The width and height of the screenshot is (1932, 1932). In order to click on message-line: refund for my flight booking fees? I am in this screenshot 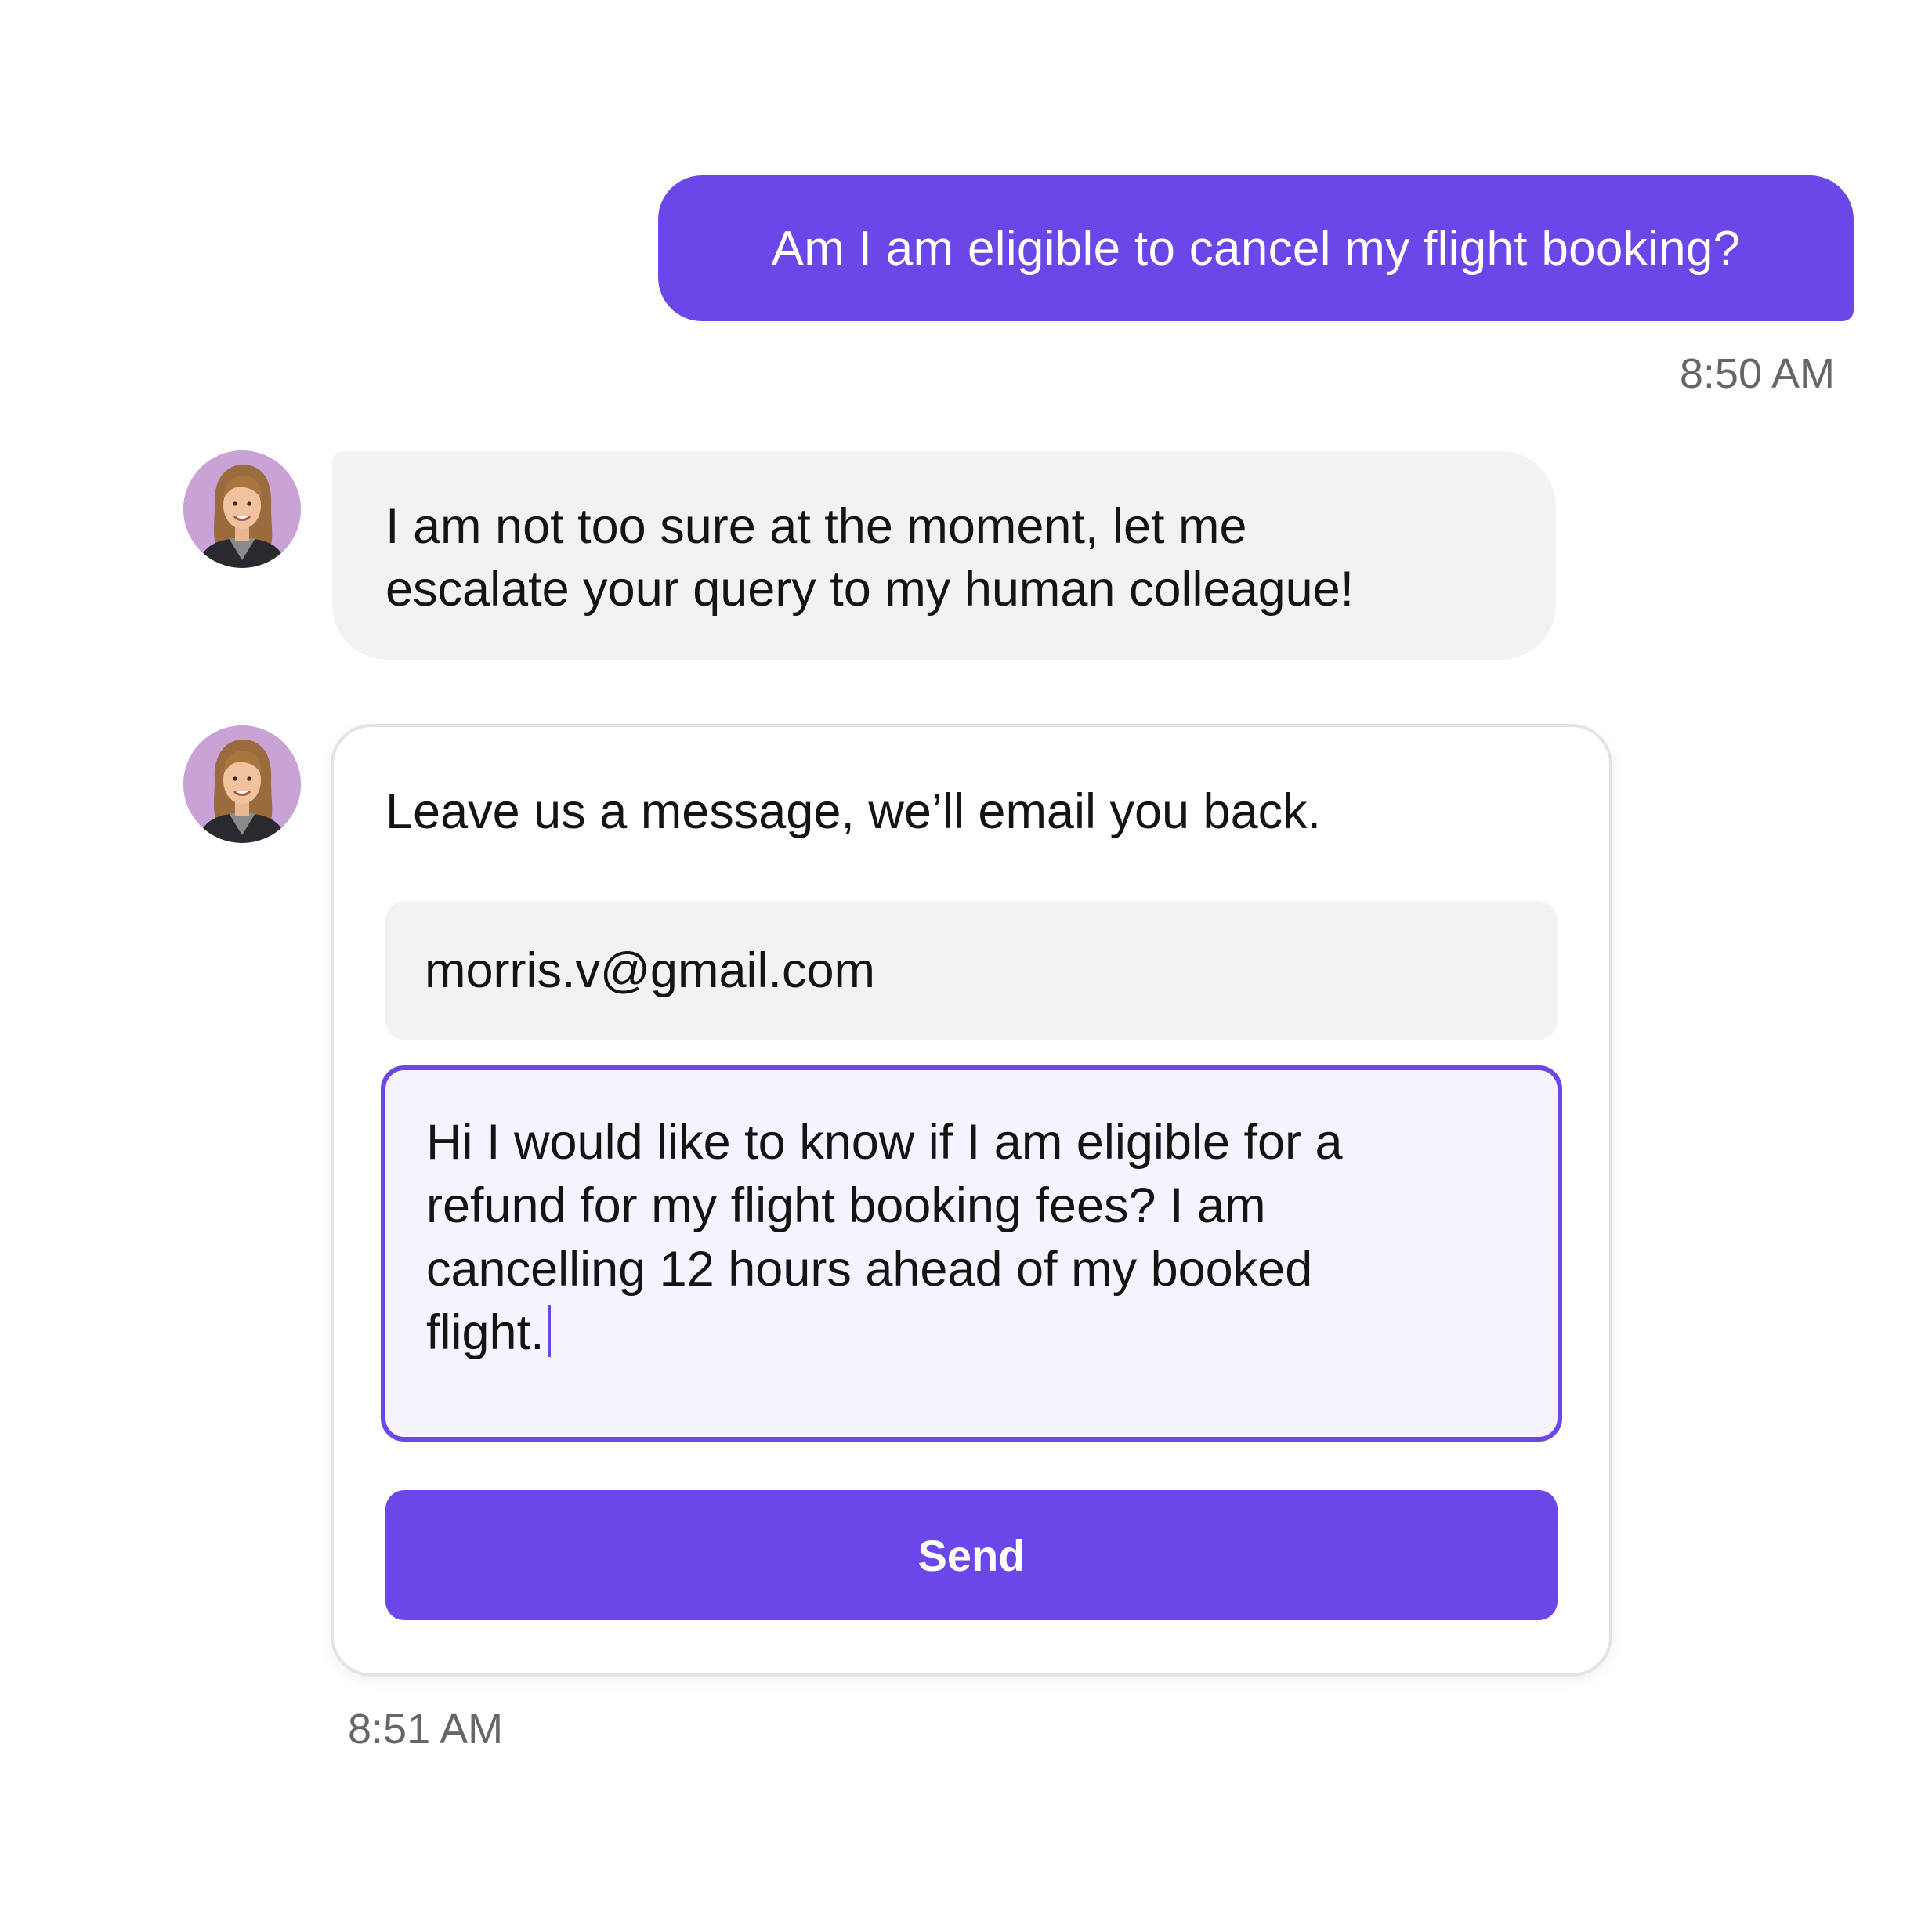, I will do `click(846, 1205)`.